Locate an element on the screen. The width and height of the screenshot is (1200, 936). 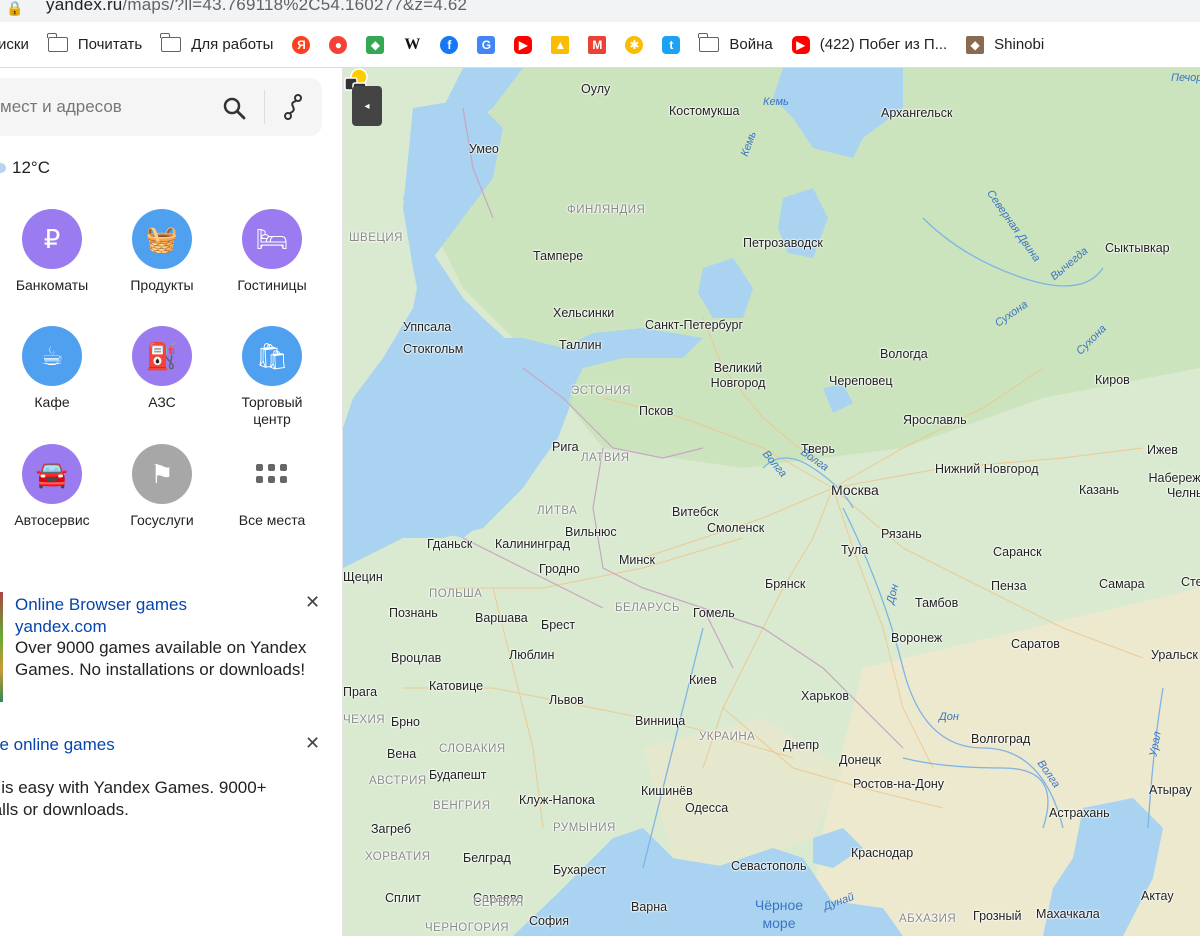
city-label: Киров is located at coordinates (1112, 380).